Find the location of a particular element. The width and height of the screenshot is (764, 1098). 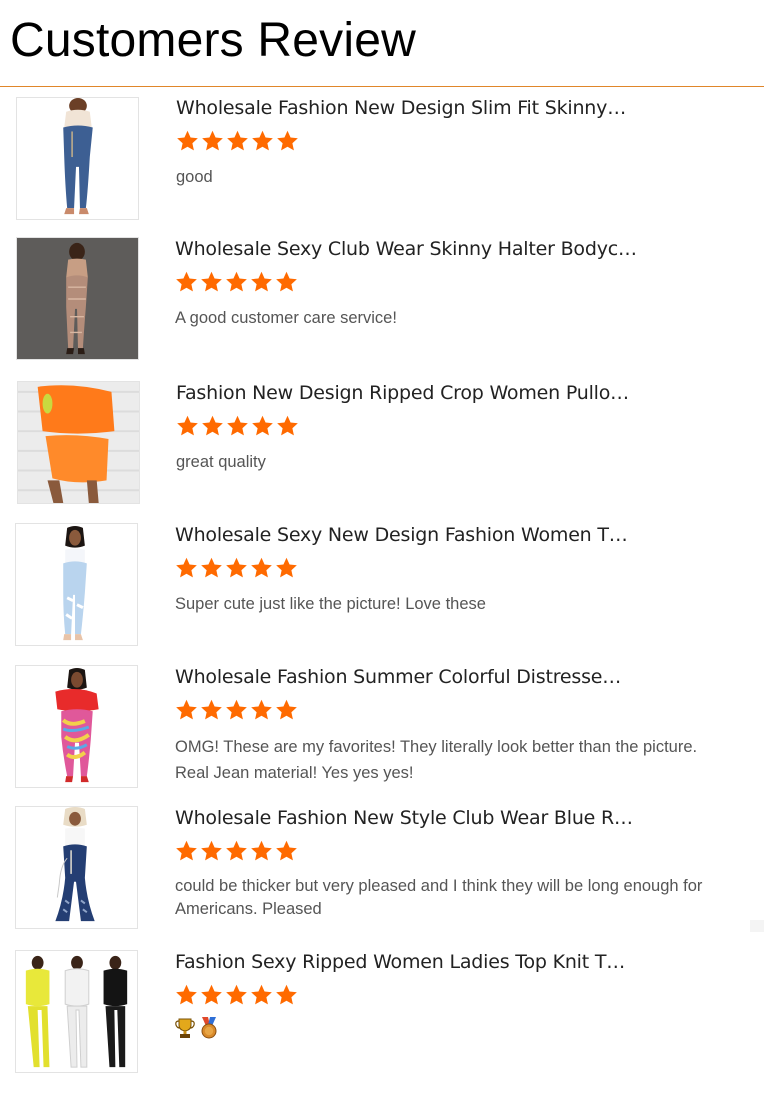

woman-ripped-light-jeans-image is located at coordinates (76, 584).